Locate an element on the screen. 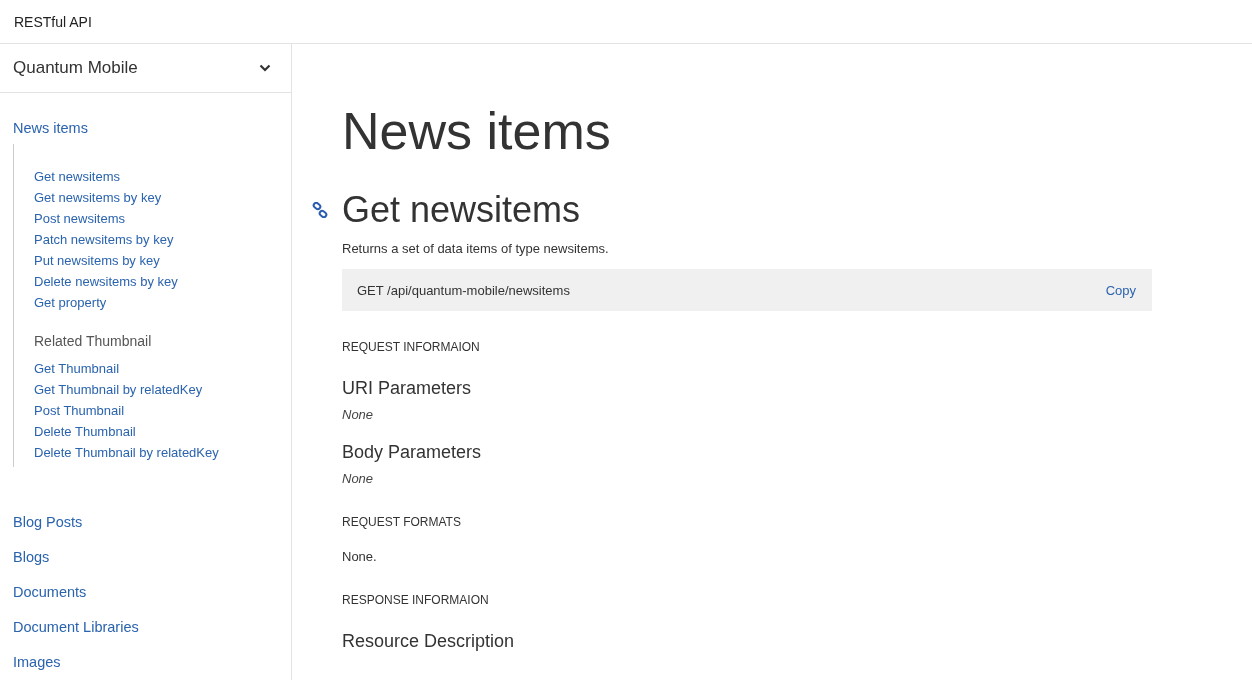 Image resolution: width=1252 pixels, height=680 pixels. section-heading: URI Parameters is located at coordinates (407, 388).